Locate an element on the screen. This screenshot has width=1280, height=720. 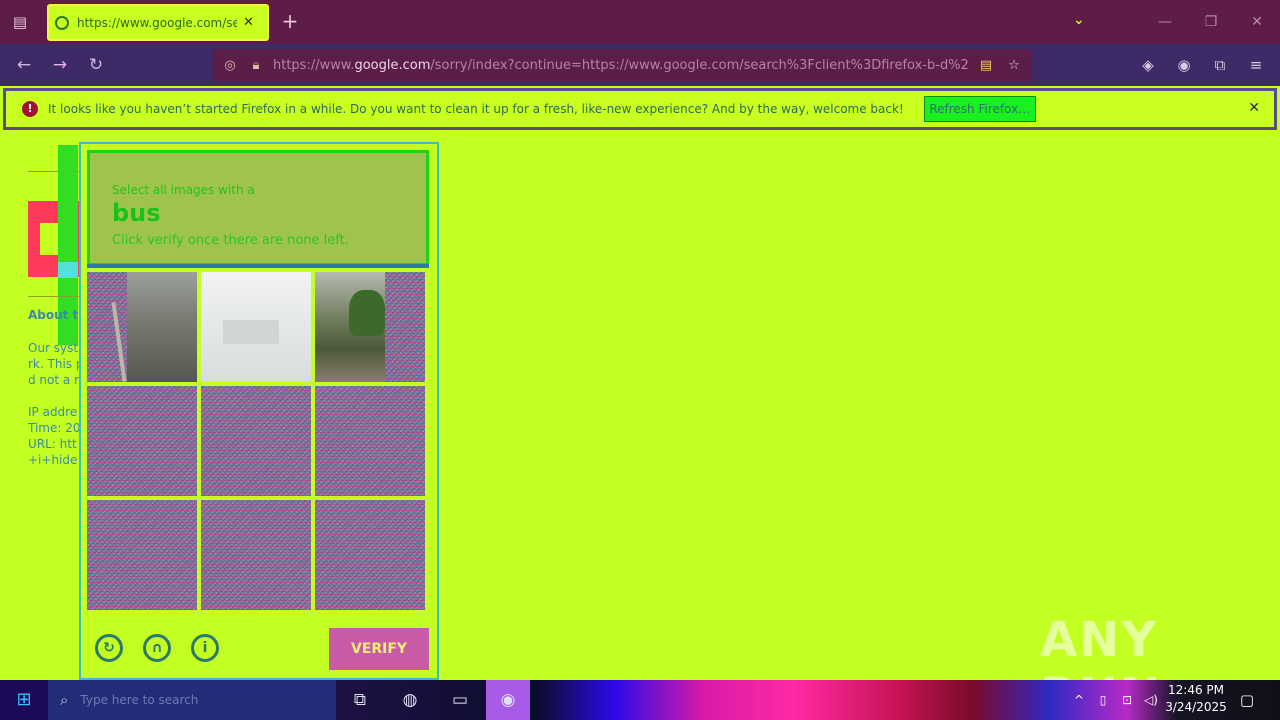
decorative-stripe is located at coordinates (68, 270).